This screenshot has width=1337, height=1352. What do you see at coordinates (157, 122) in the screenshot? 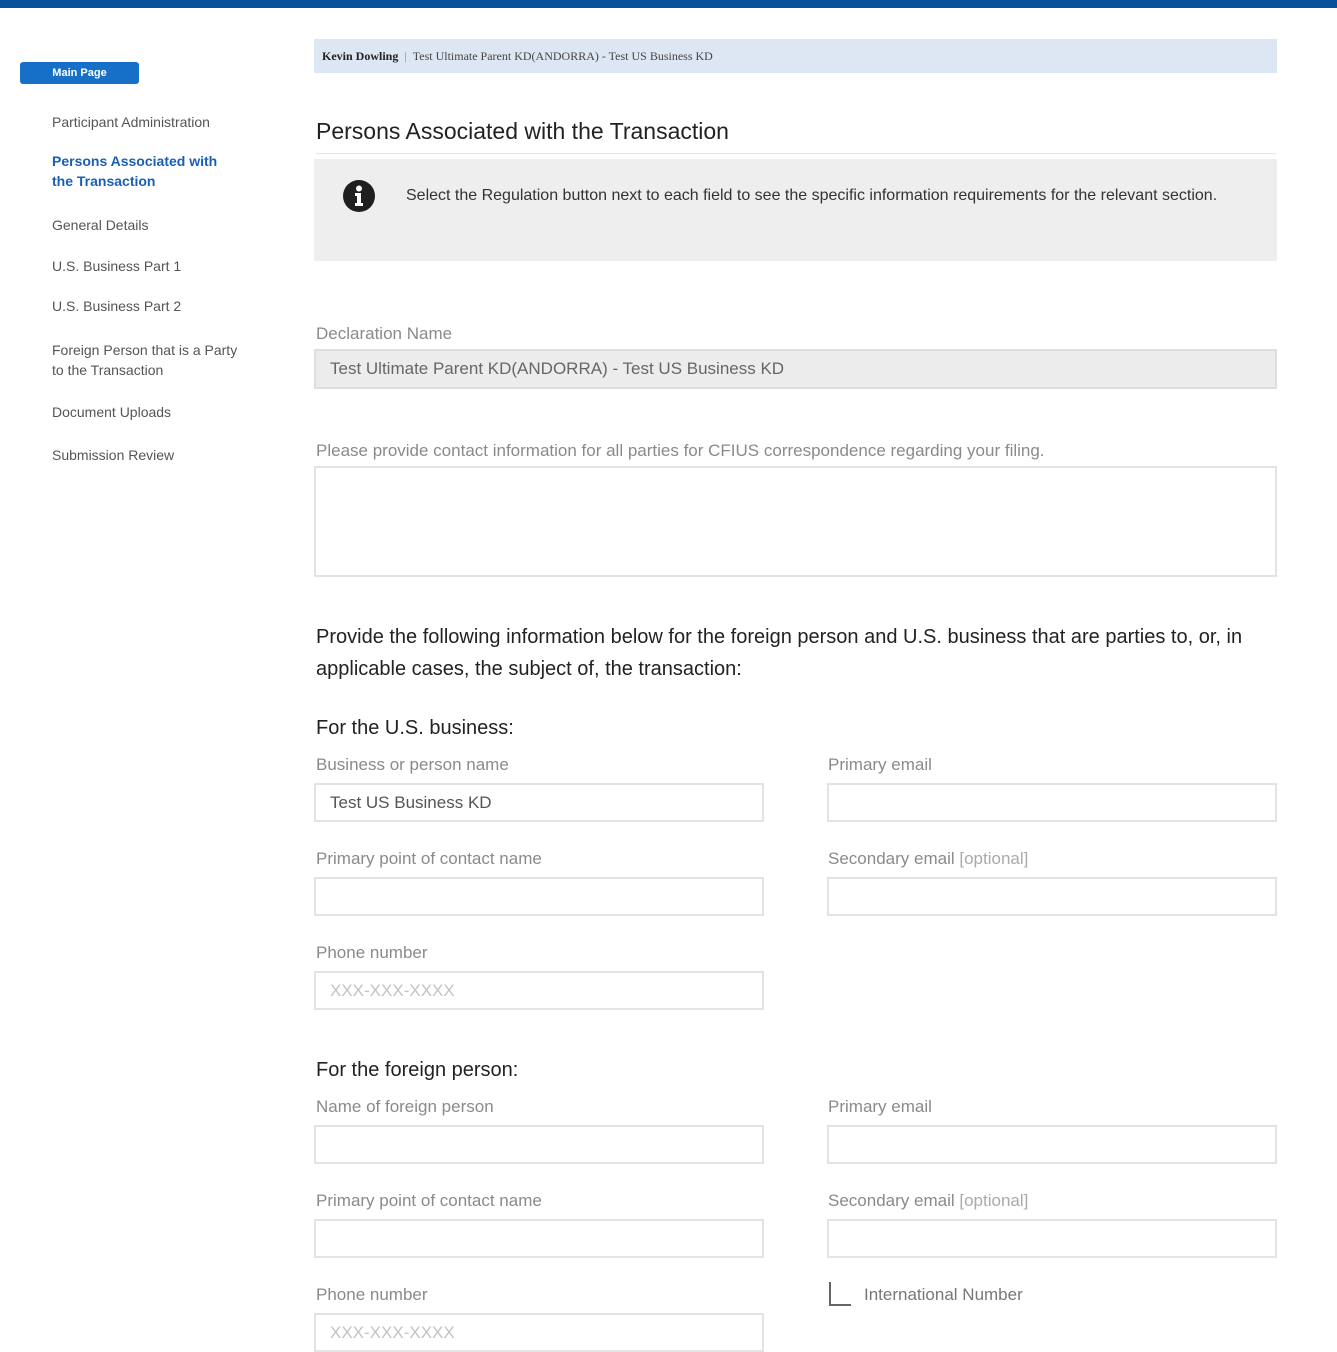
I see `sidebar-item-participant-administration: Participant Administration` at bounding box center [157, 122].